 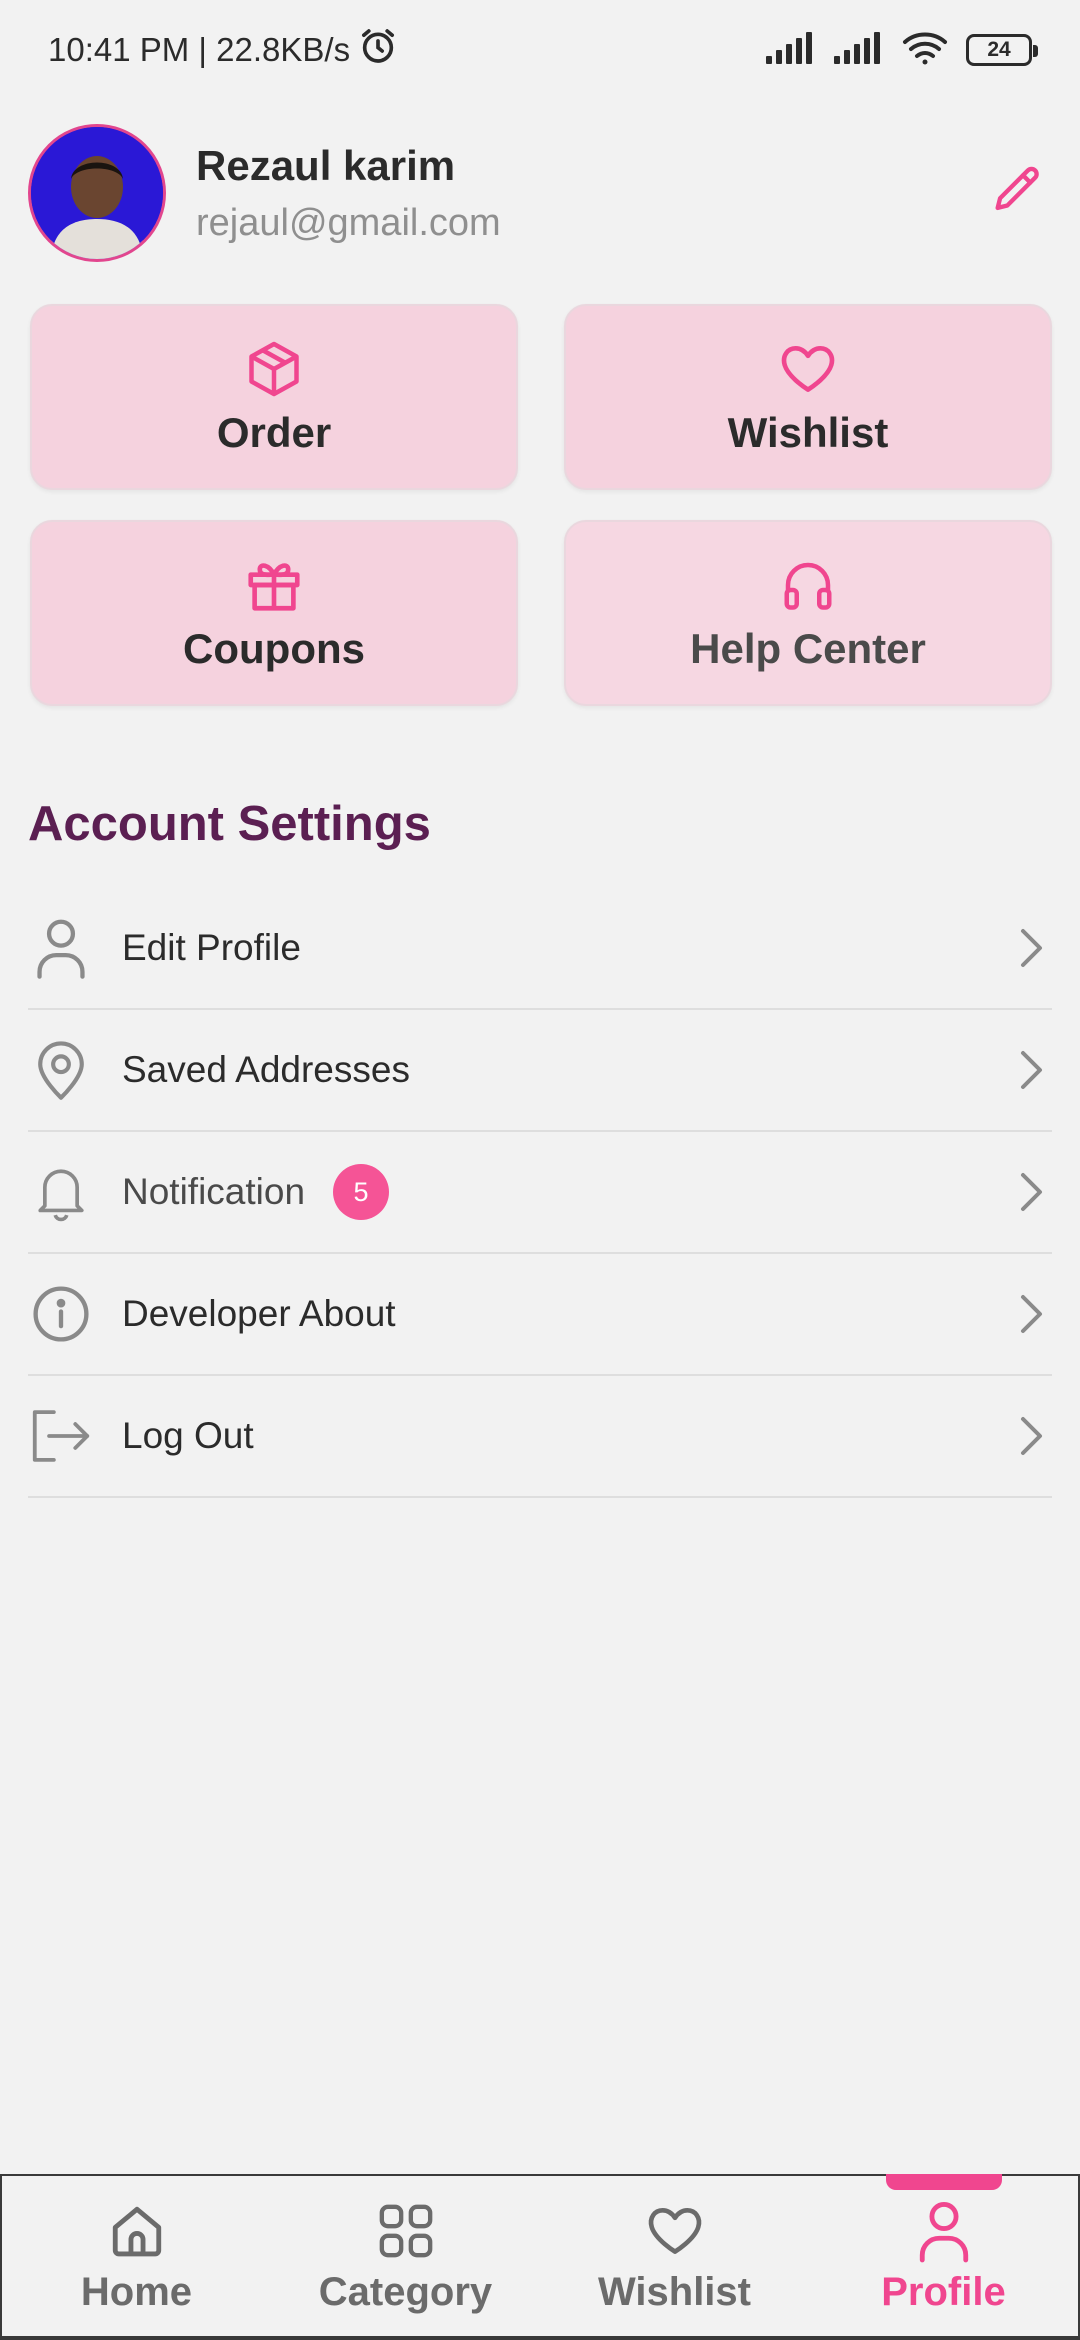 I want to click on nav-label: Wishlist, so click(x=674, y=2291).